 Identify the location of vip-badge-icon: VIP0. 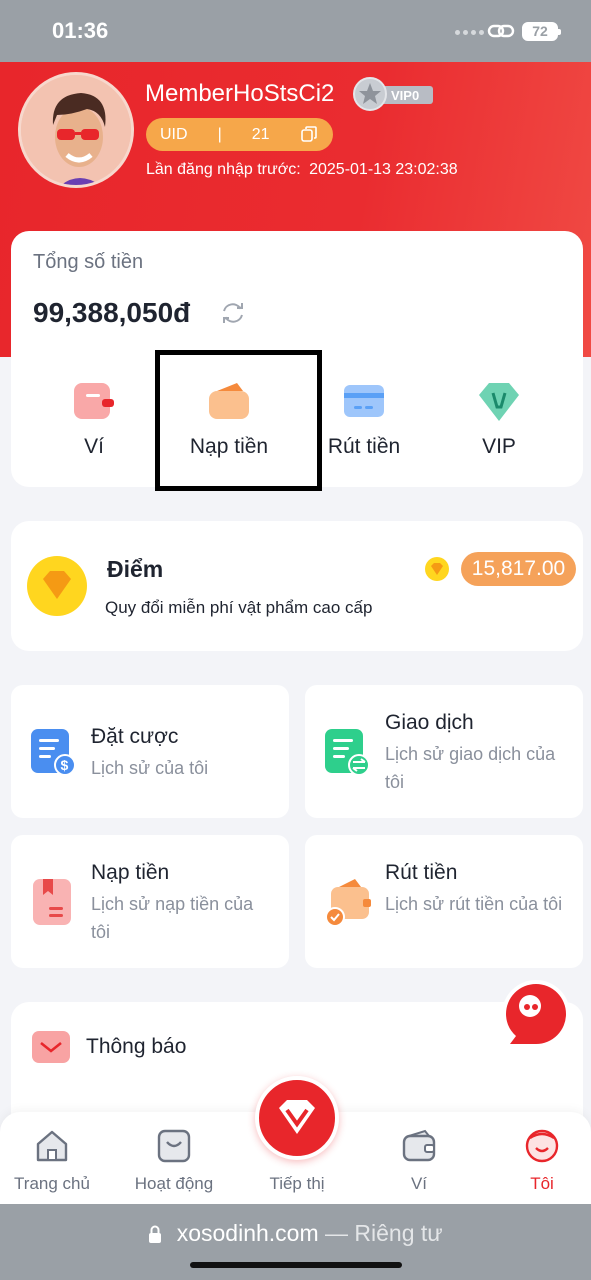
(393, 94).